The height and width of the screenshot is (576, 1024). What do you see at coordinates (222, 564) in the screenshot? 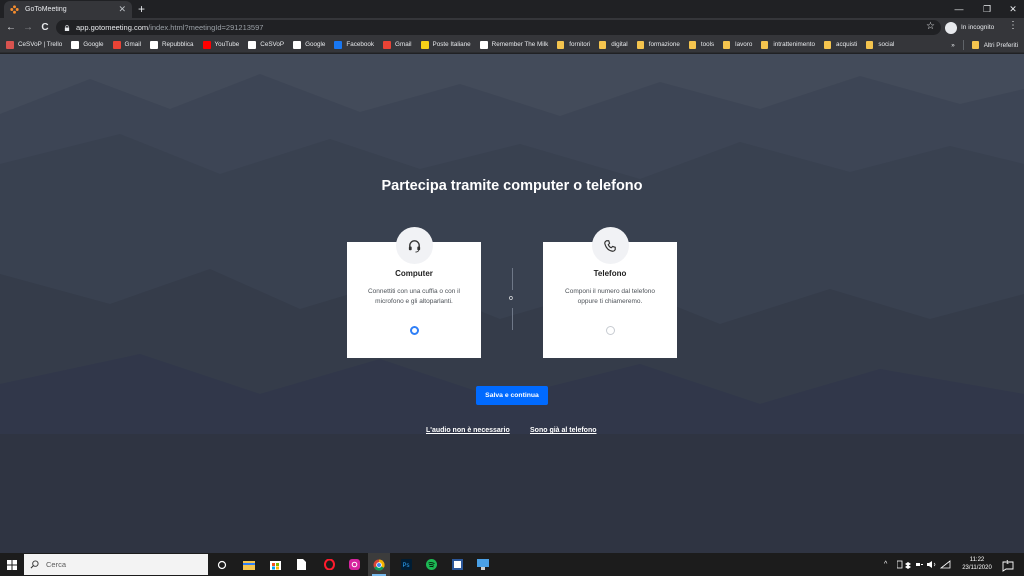
I see `task-view-button` at bounding box center [222, 564].